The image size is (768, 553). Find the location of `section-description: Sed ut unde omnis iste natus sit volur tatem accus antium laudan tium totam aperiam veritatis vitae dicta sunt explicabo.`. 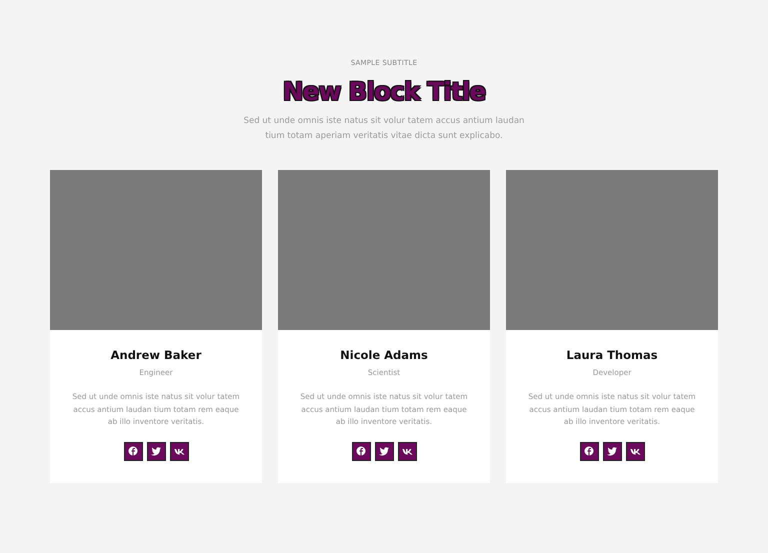

section-description: Sed ut unde omnis iste natus sit volur tatem accus antium laudan tium totam aperiam veritatis vitae dicta sunt explicabo. is located at coordinates (384, 129).